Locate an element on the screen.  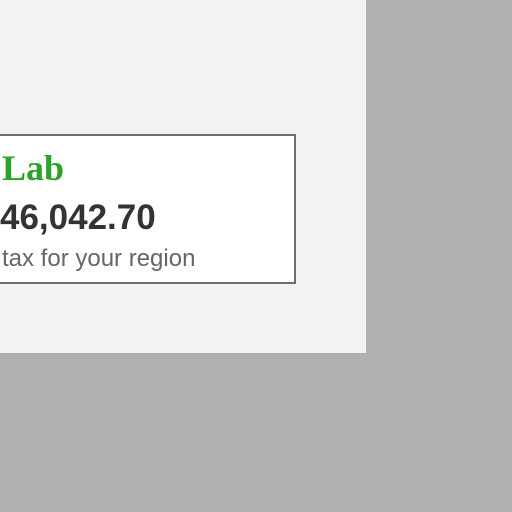
price-amount: 46,042.70 is located at coordinates (78, 217).